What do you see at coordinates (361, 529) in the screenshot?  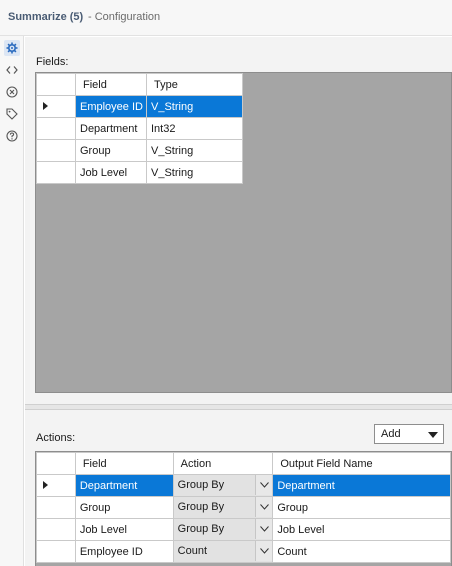 I see `output-field-name-cell: Job Level` at bounding box center [361, 529].